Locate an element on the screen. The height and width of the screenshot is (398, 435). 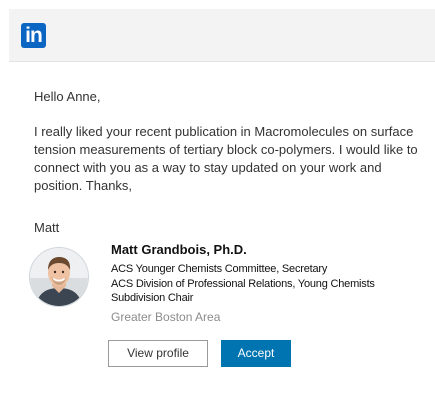
profile-photo-icon is located at coordinates (59, 277).